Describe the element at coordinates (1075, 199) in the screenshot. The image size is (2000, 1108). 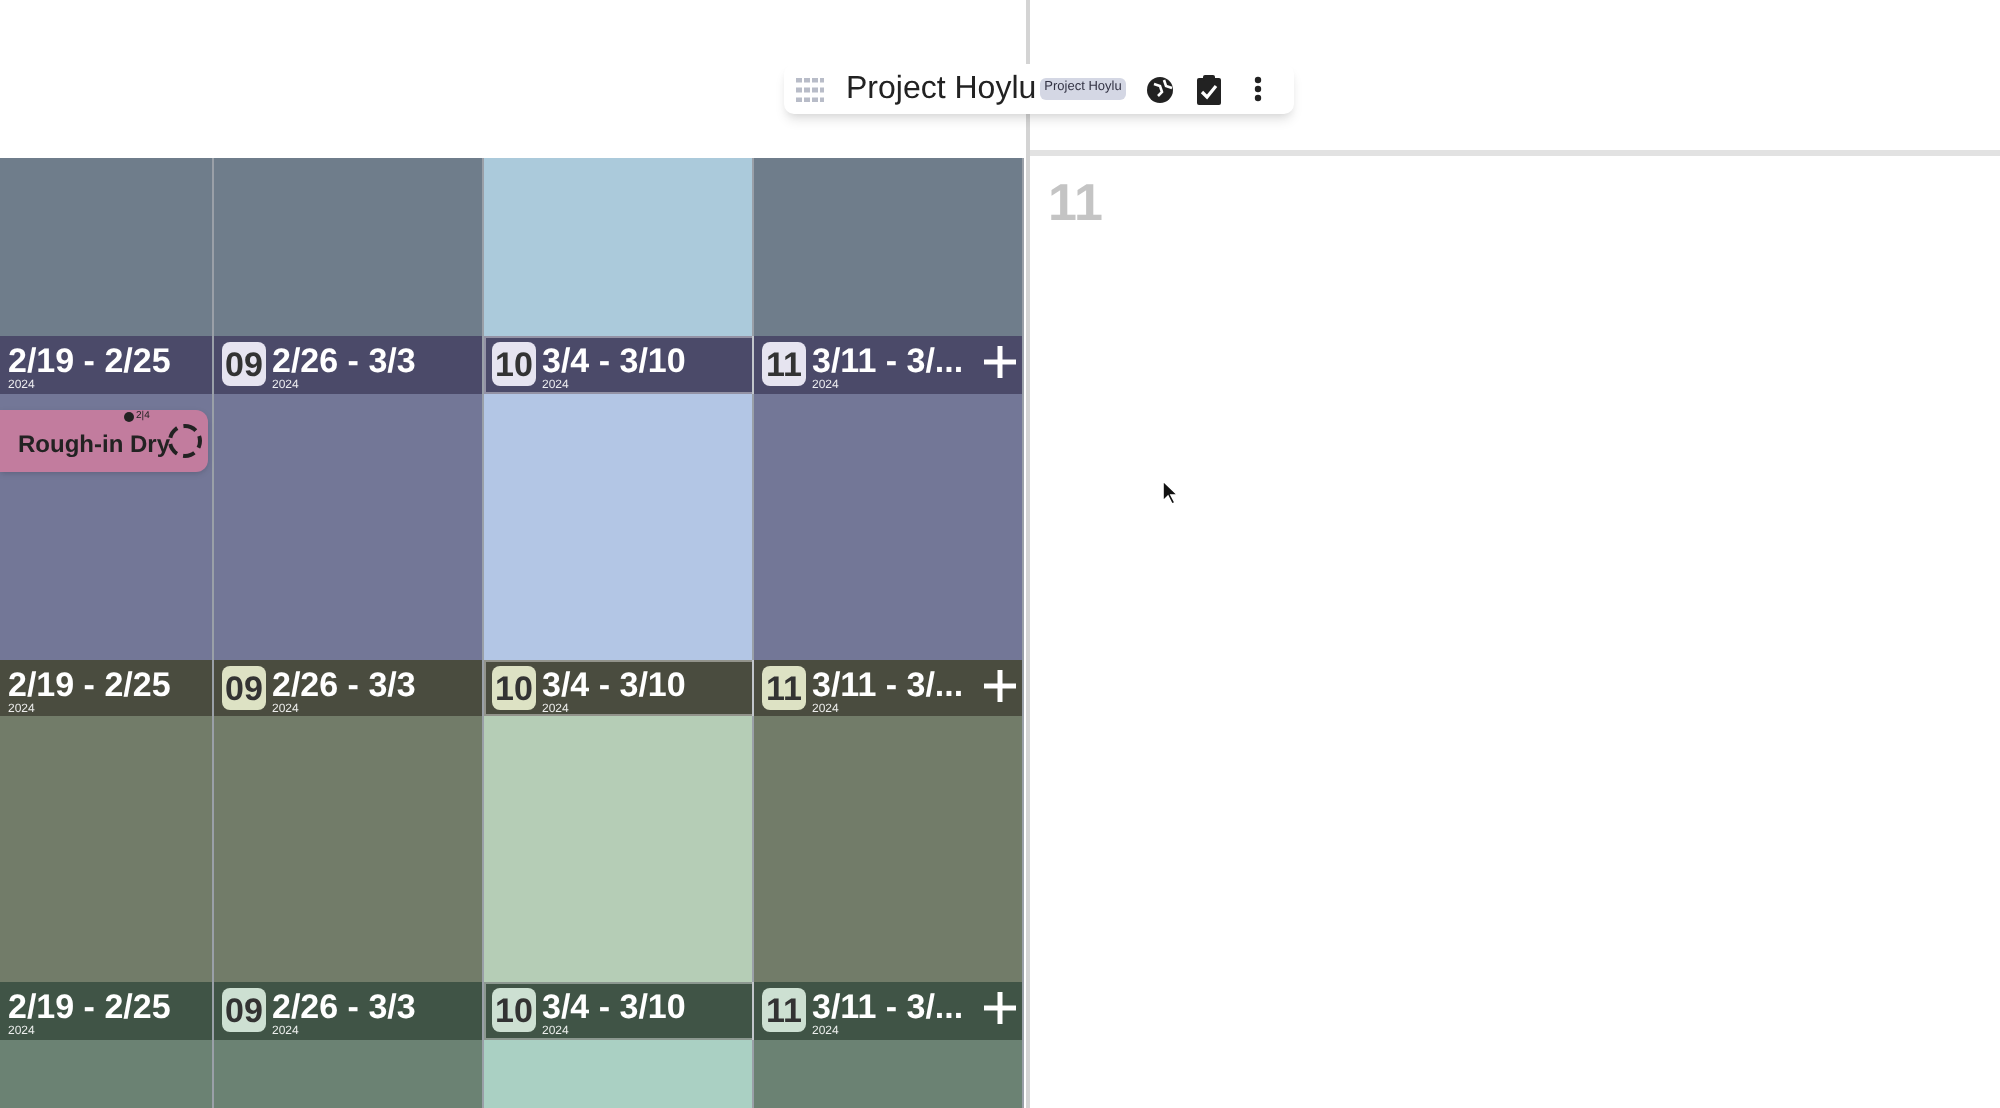
I see `column-label: 11` at that location.